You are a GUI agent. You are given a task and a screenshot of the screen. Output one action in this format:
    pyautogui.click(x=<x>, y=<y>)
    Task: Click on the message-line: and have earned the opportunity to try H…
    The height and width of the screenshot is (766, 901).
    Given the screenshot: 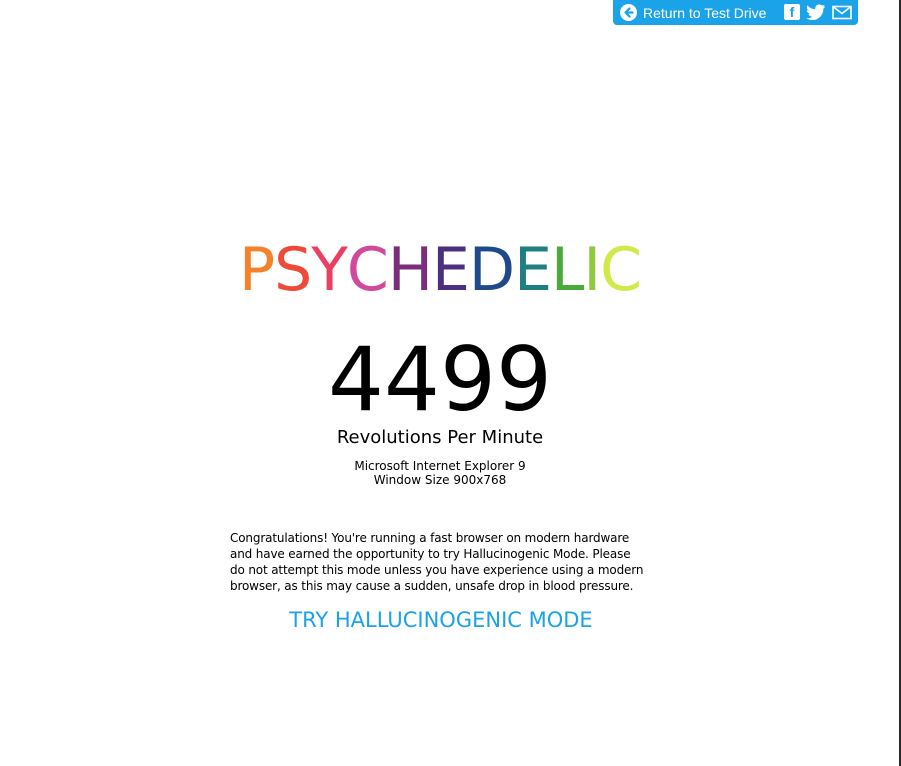 What is the action you would take?
    pyautogui.click(x=430, y=554)
    